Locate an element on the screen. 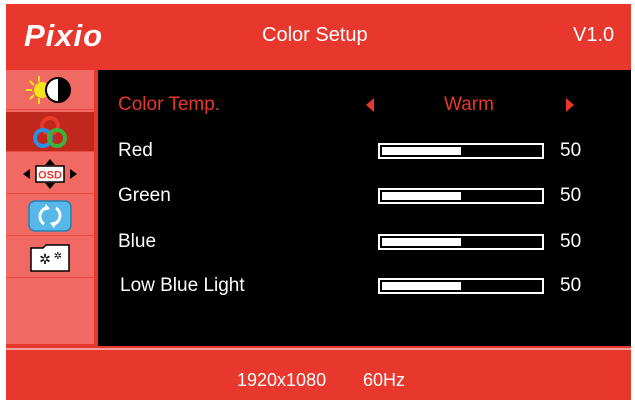 The height and width of the screenshot is (402, 635). low-blue-light-label: Low Blue Light is located at coordinates (182, 285).